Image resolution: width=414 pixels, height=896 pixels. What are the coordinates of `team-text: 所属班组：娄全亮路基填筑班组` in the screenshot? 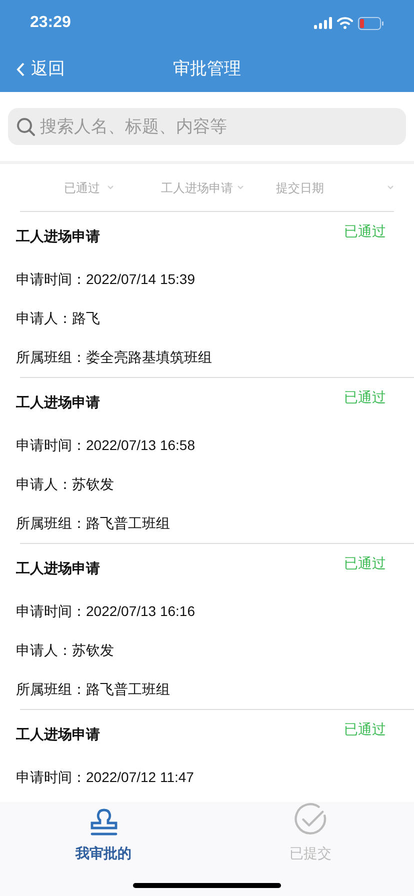 It's located at (114, 357).